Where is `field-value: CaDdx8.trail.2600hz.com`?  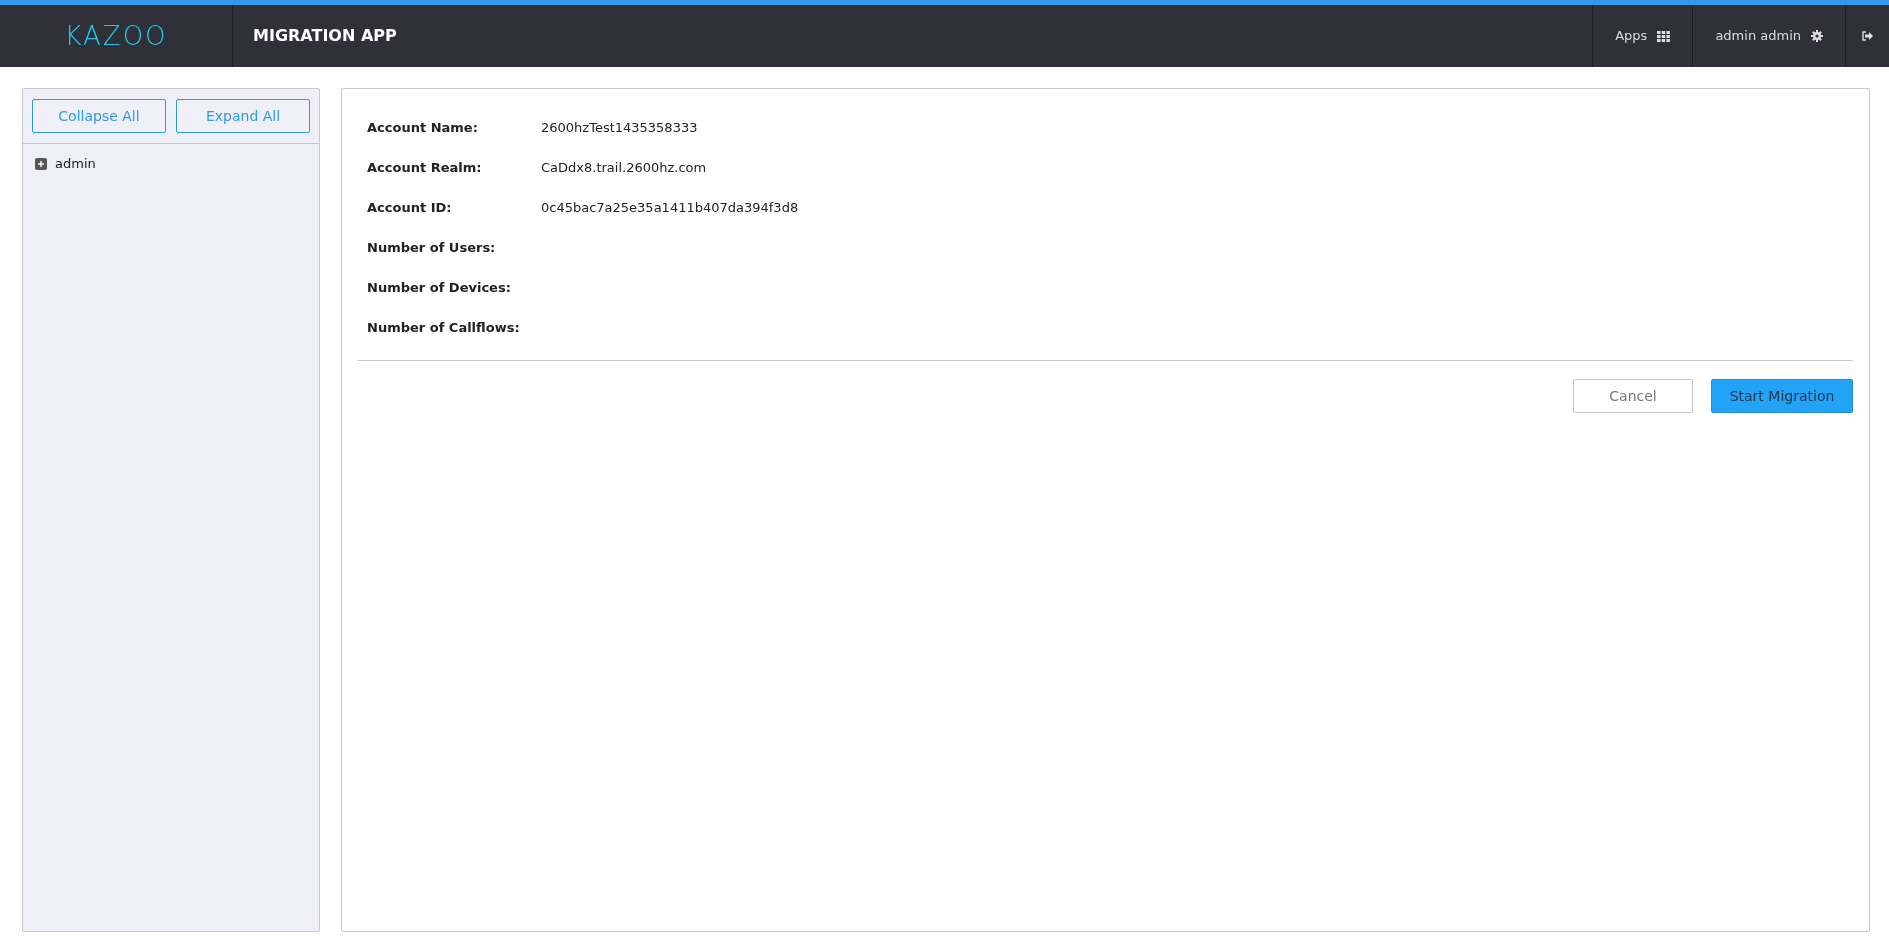 field-value: CaDdx8.trail.2600hz.com is located at coordinates (624, 168).